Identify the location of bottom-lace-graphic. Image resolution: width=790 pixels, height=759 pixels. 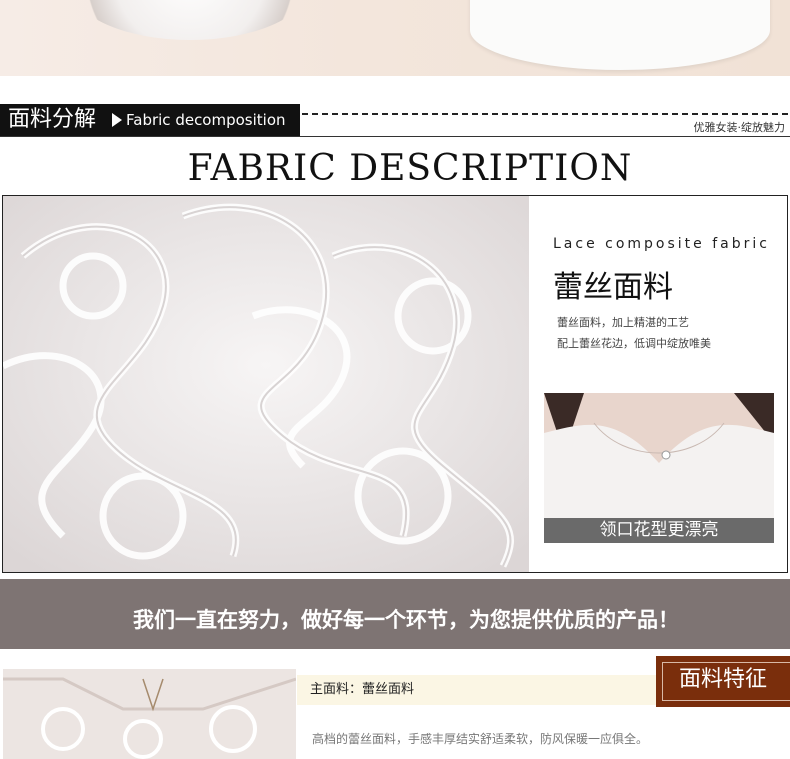
(149, 714).